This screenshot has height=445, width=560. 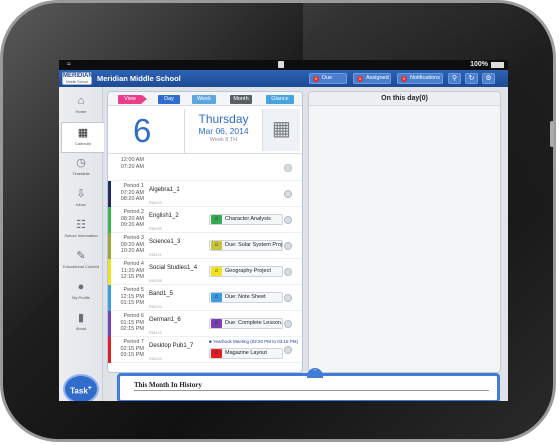 I want to click on user-icon: ●, so click(x=81, y=287).